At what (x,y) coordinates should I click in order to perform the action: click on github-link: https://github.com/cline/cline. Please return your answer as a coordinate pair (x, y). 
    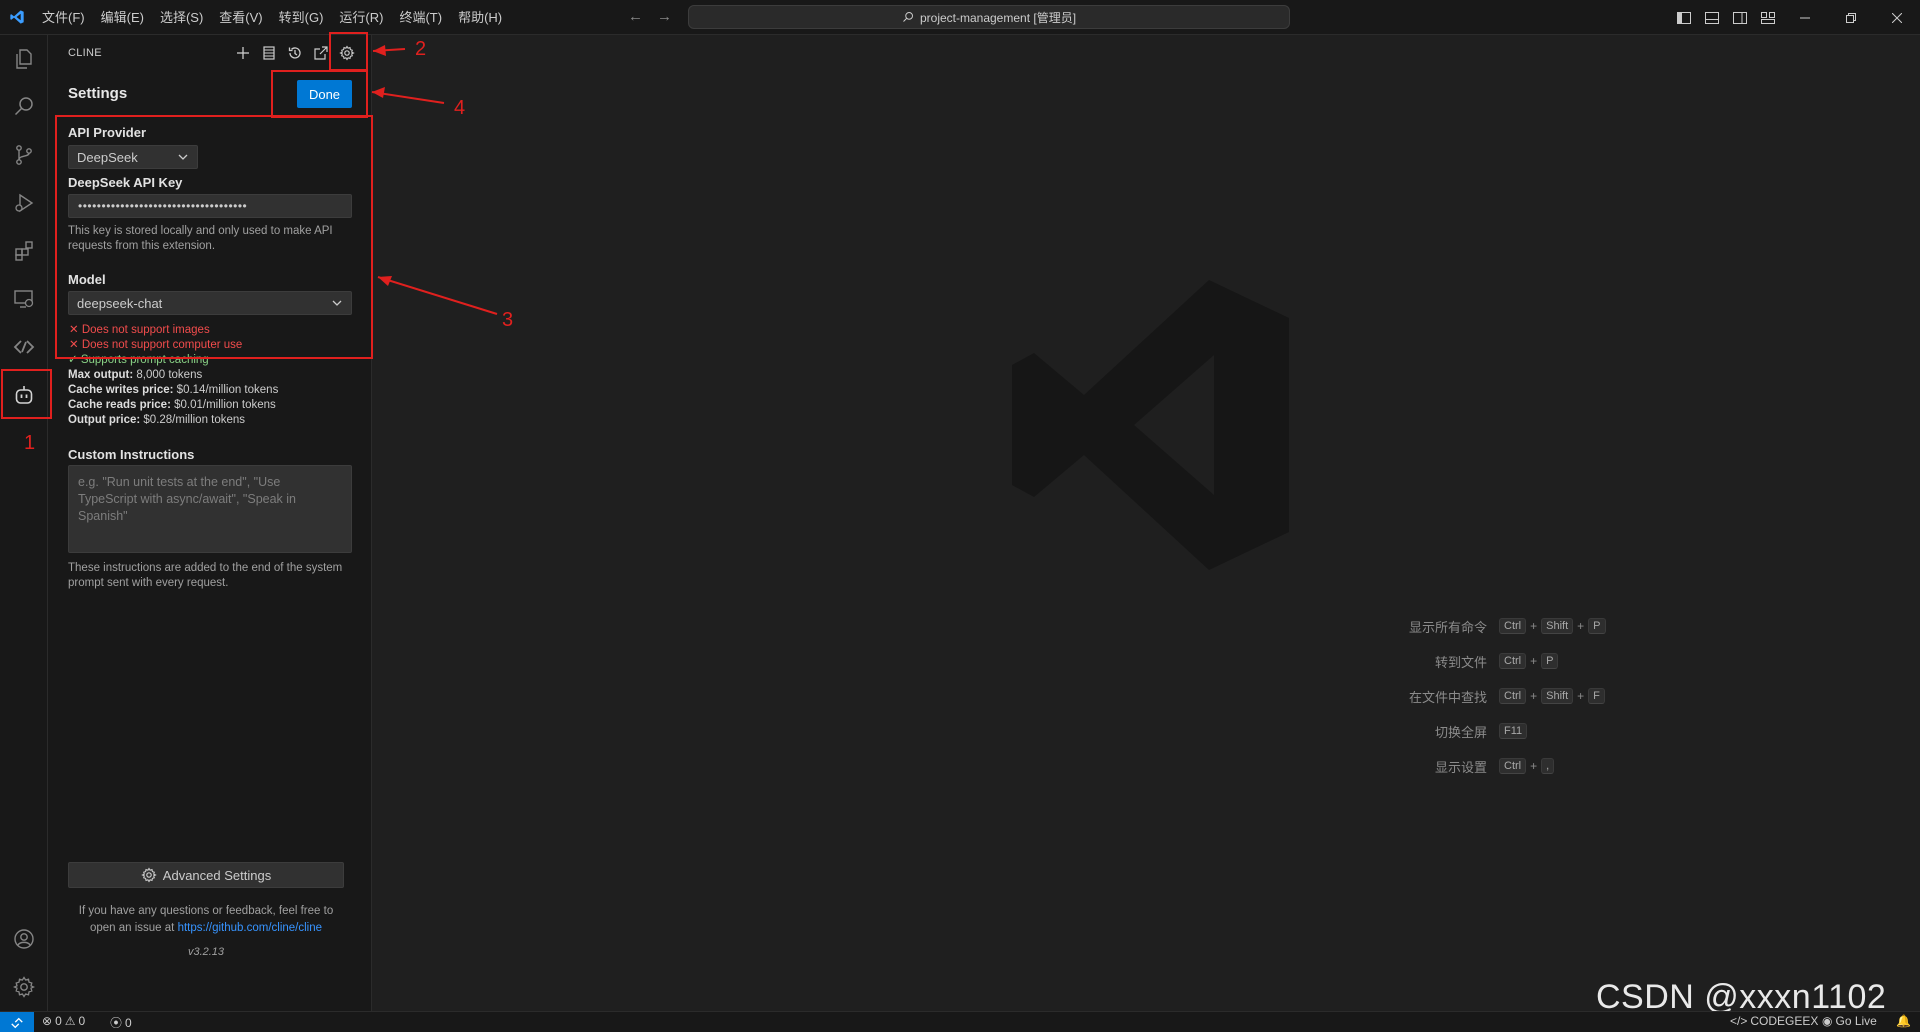
    Looking at the image, I should click on (250, 928).